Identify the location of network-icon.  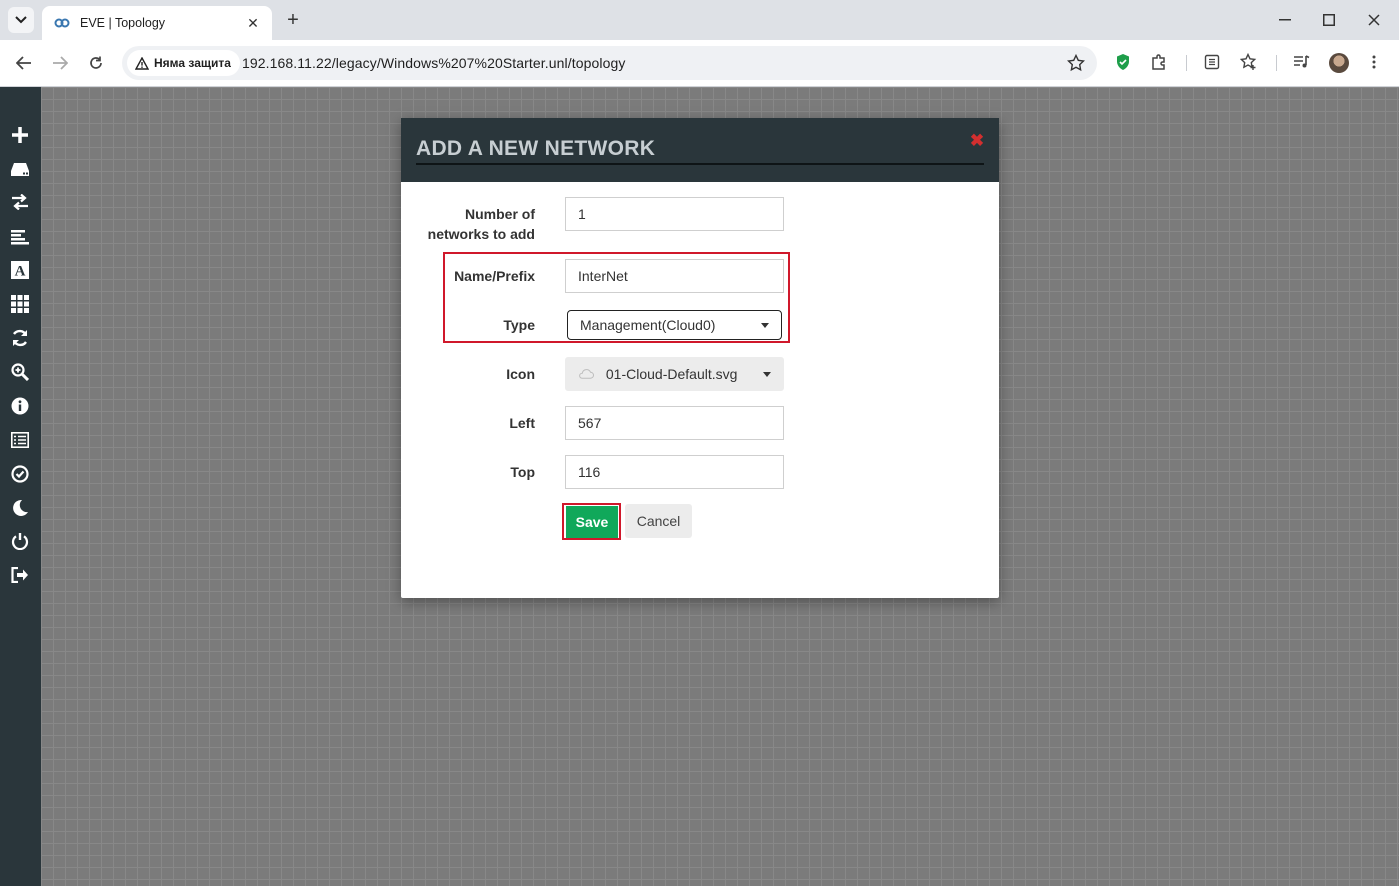
(20, 202).